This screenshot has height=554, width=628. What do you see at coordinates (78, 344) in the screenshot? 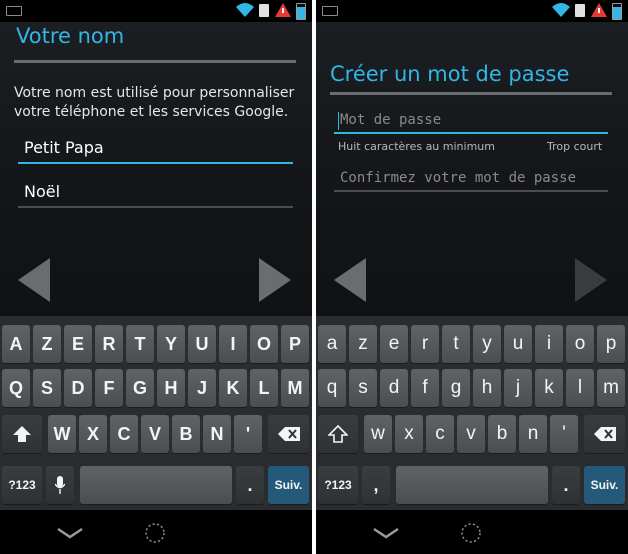
I see `key-e: E` at bounding box center [78, 344].